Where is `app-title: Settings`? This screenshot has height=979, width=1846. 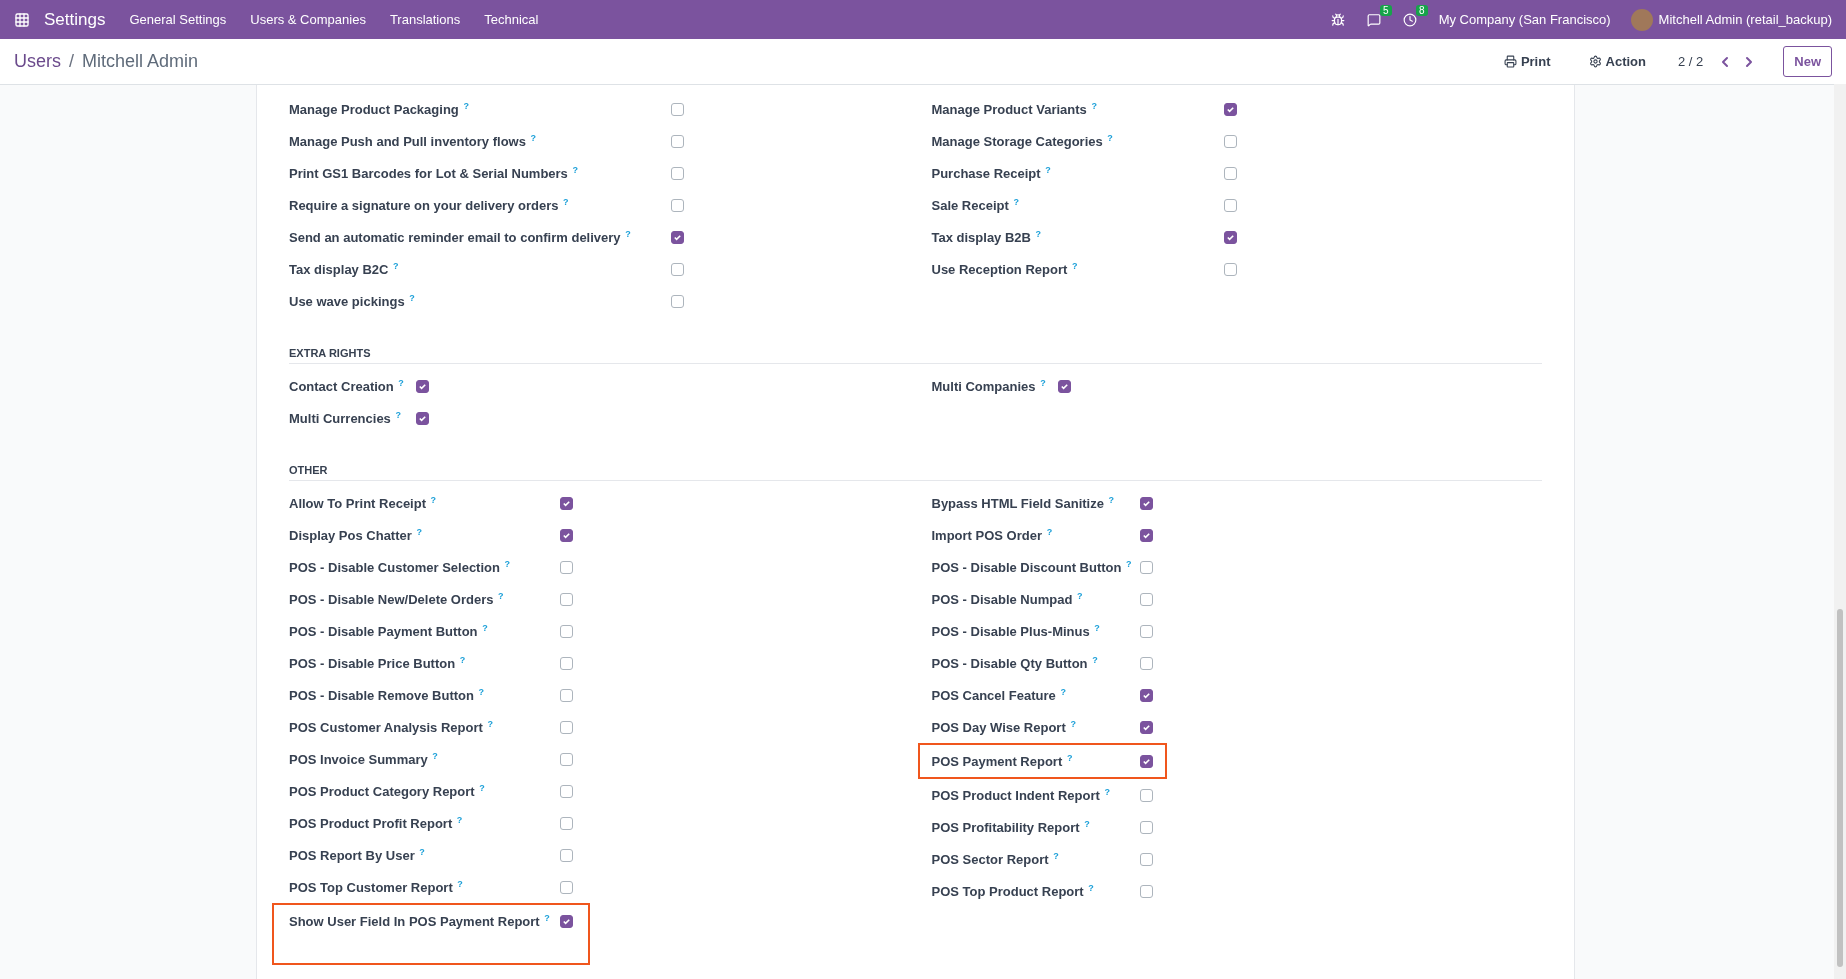
app-title: Settings is located at coordinates (75, 19).